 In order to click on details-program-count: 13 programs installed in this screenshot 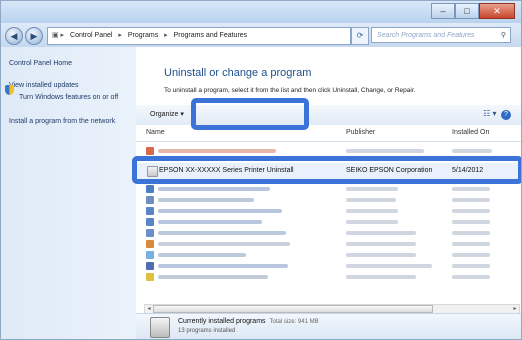, I will do `click(207, 331)`.